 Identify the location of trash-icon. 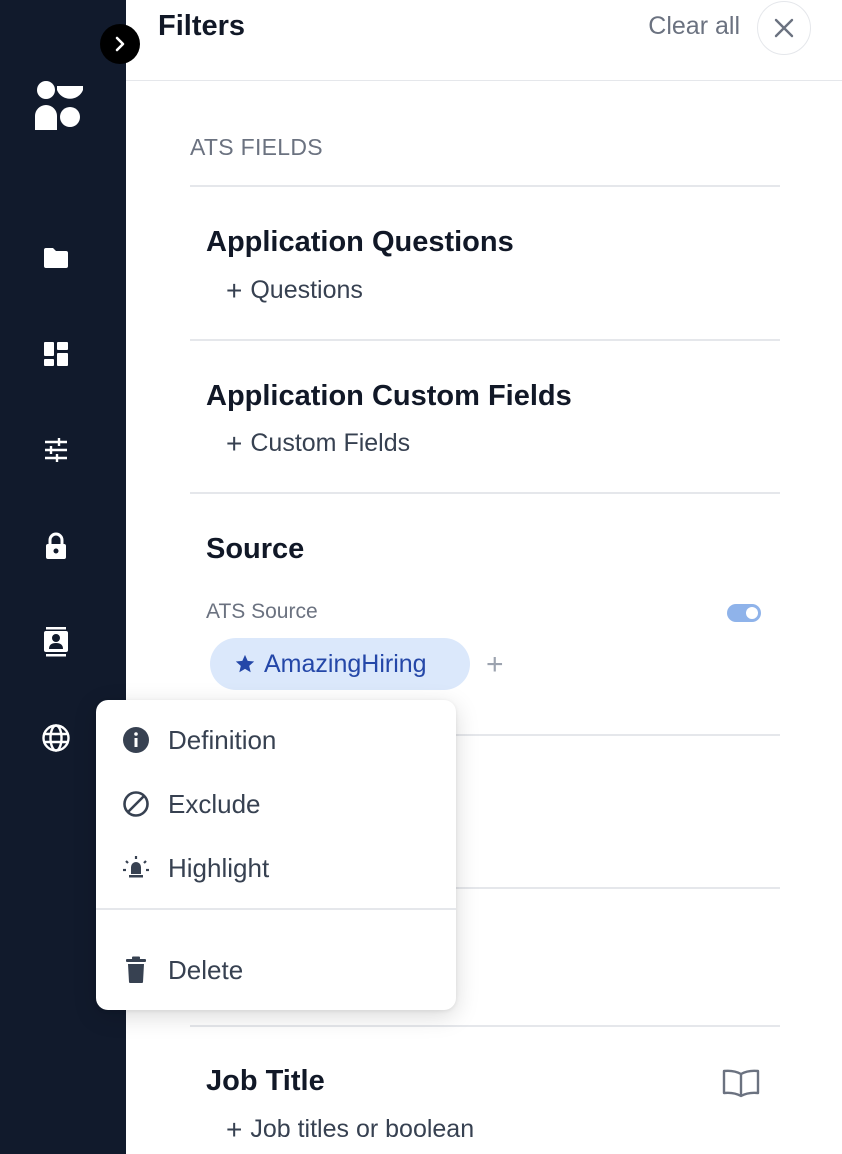
(136, 970).